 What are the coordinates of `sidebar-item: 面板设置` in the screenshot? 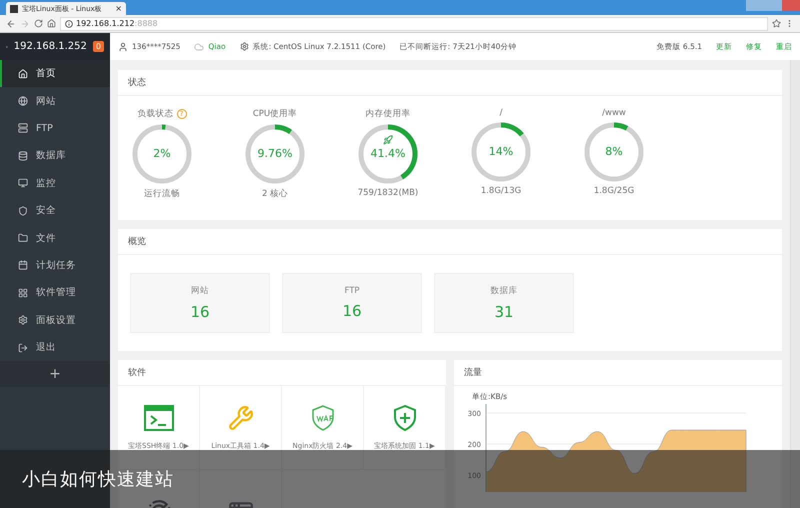 It's located at (55, 320).